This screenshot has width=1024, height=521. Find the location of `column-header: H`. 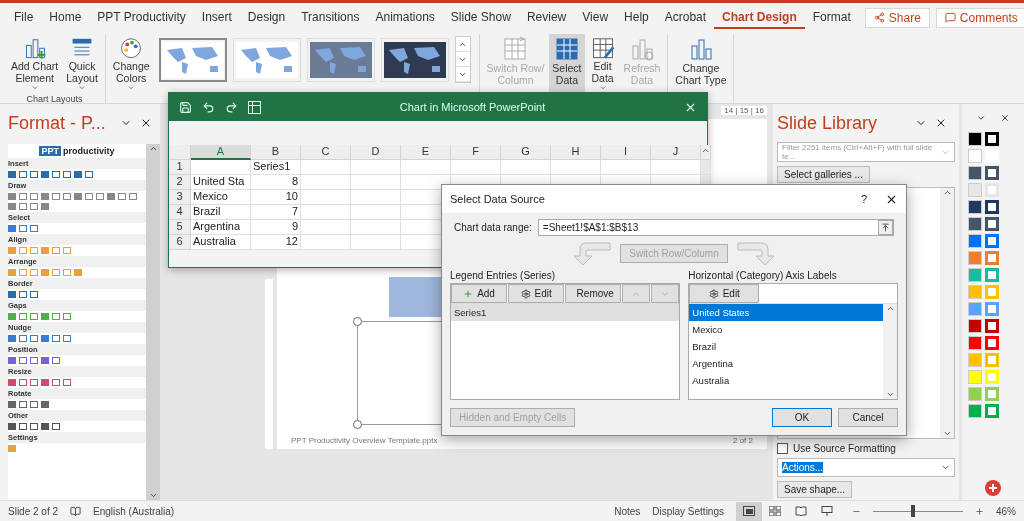

column-header: H is located at coordinates (576, 152).